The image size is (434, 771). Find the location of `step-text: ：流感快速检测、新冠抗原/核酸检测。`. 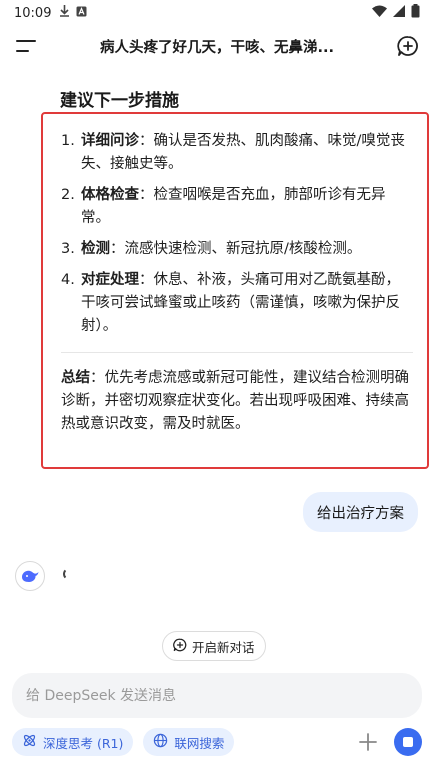

step-text: ：流感快速检测、新冠抗原/核酸检测。 is located at coordinates (236, 249).